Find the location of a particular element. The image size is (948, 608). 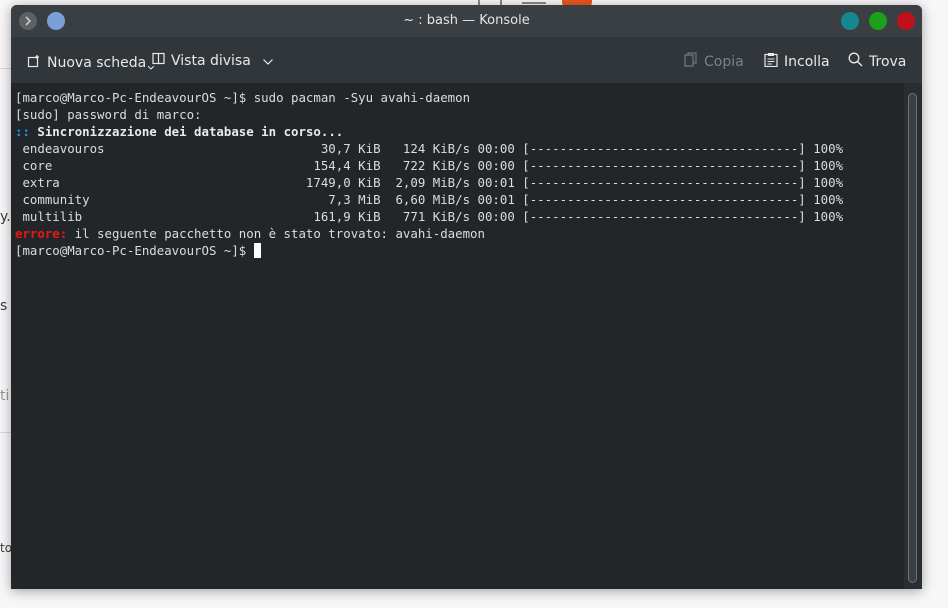

background-text: y. is located at coordinates (5, 217).